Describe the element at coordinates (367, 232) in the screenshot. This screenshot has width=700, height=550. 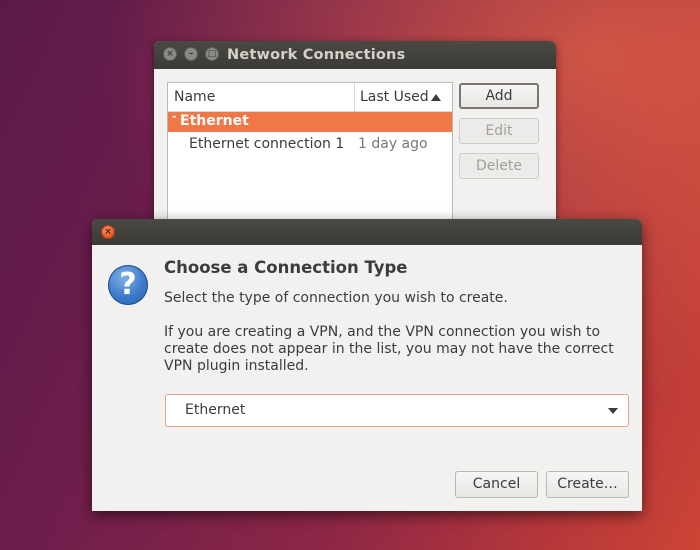
I see `dialog-titlebar: ×` at that location.